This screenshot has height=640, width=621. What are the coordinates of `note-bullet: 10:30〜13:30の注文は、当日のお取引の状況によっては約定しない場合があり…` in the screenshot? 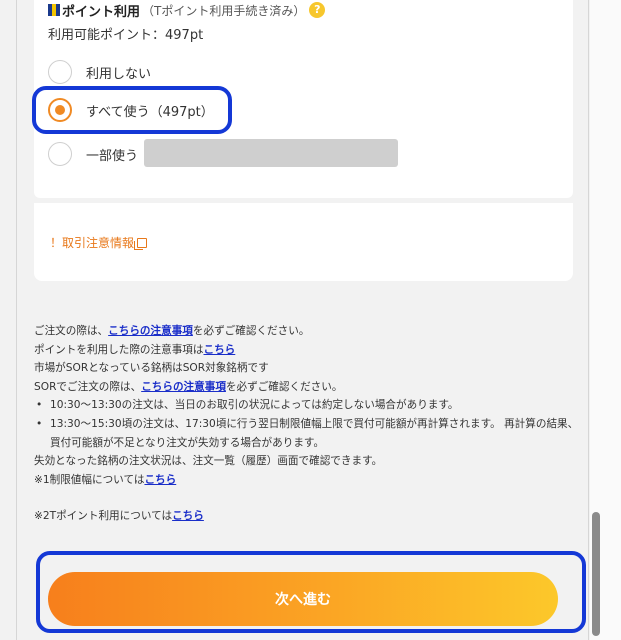 It's located at (308, 405).